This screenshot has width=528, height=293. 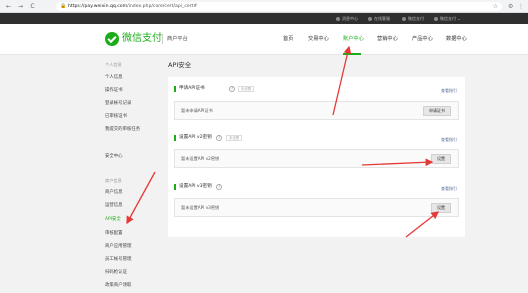 I want to click on v2-key-desc: 暂未设置API v2密钥, so click(x=200, y=158).